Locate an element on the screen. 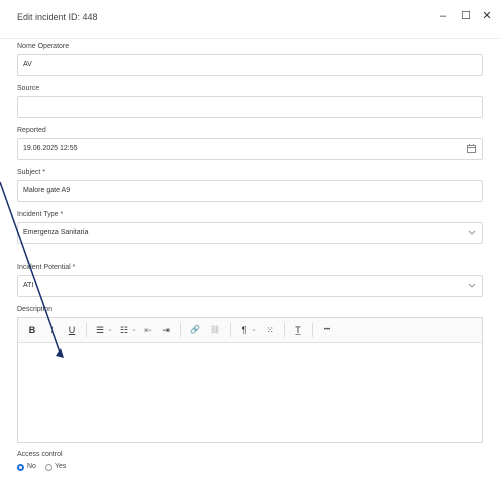  subject-input: Malore gate A9 is located at coordinates (250, 191).